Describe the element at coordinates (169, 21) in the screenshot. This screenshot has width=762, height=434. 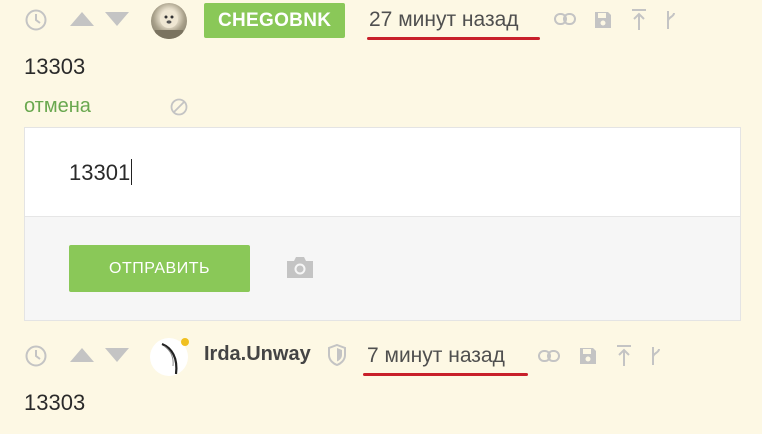
I see `avatar` at that location.